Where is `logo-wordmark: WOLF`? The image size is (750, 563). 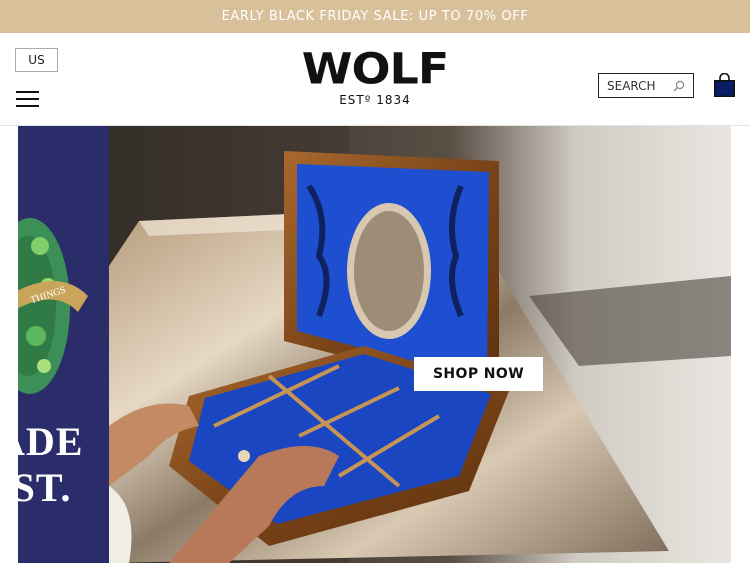 logo-wordmark: WOLF is located at coordinates (375, 69).